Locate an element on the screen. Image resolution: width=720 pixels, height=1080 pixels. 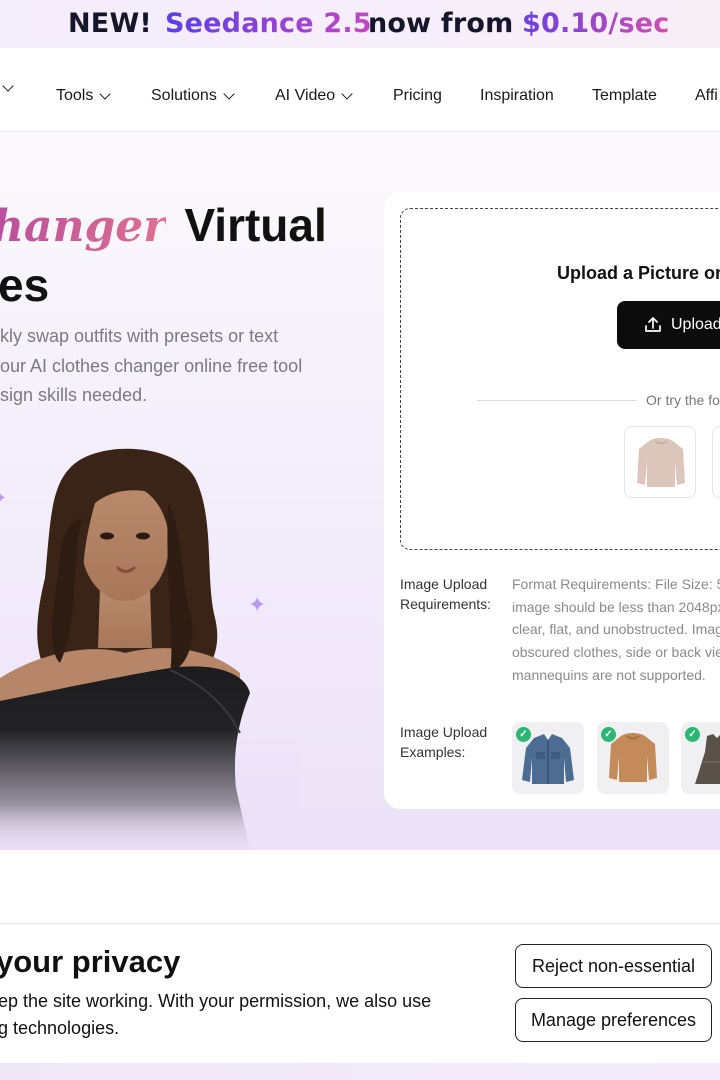
sample-sweater-thumbnail is located at coordinates (660, 462).